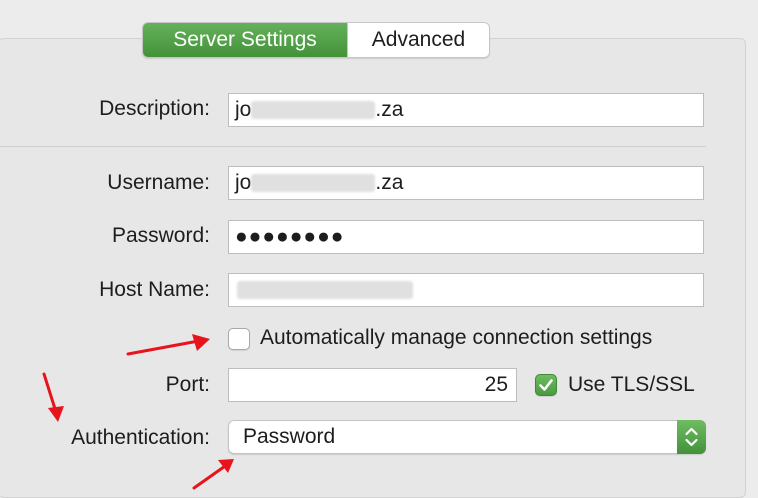  I want to click on auto-manage-checkbox, so click(239, 339).